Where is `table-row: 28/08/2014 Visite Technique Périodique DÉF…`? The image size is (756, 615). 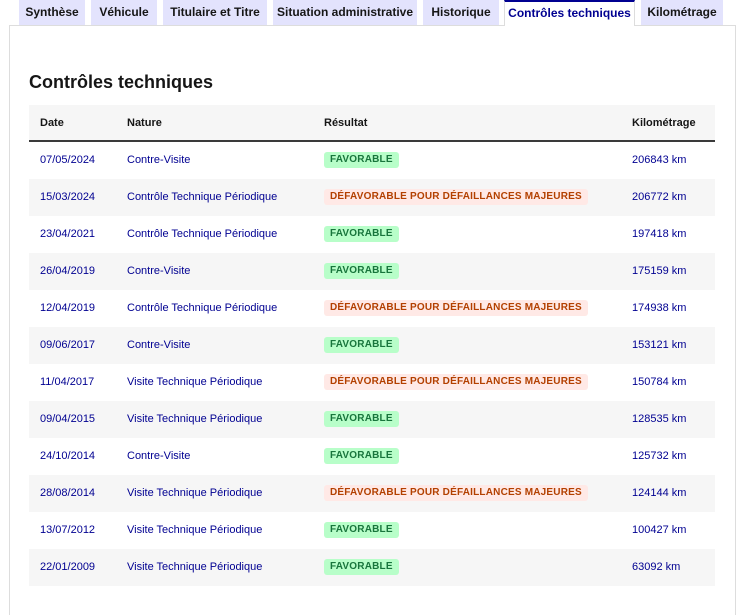 table-row: 28/08/2014 Visite Technique Périodique DÉF… is located at coordinates (372, 493).